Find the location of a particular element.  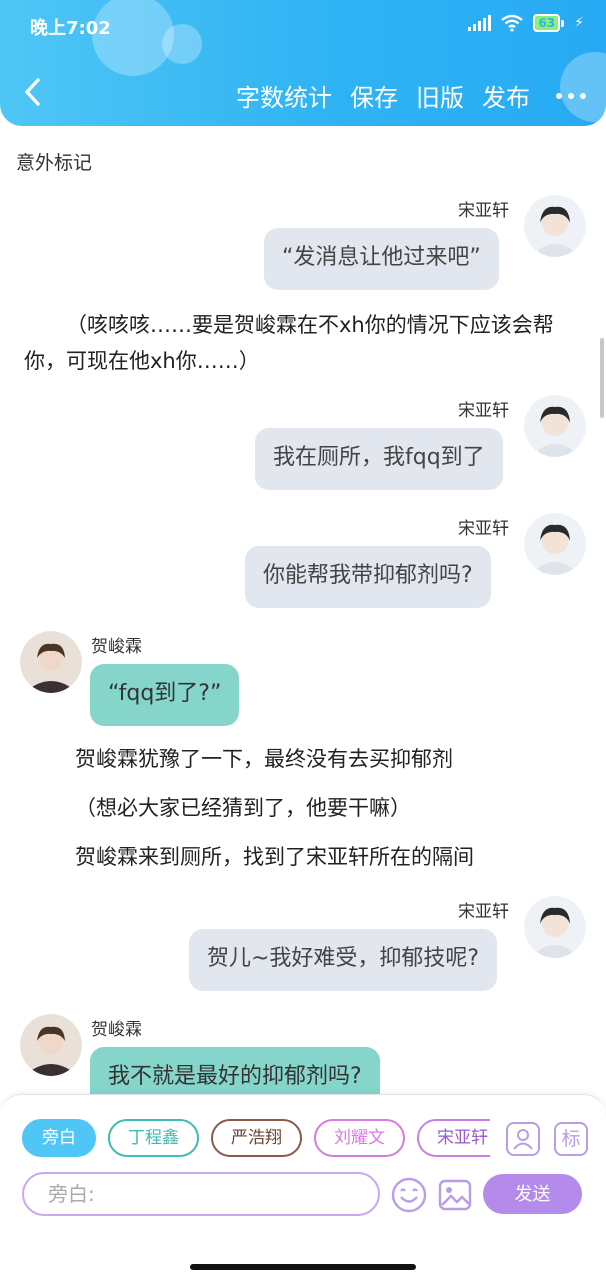

chat-bubble: 贺儿~我好难受，抑郁技呢? is located at coordinates (343, 960).